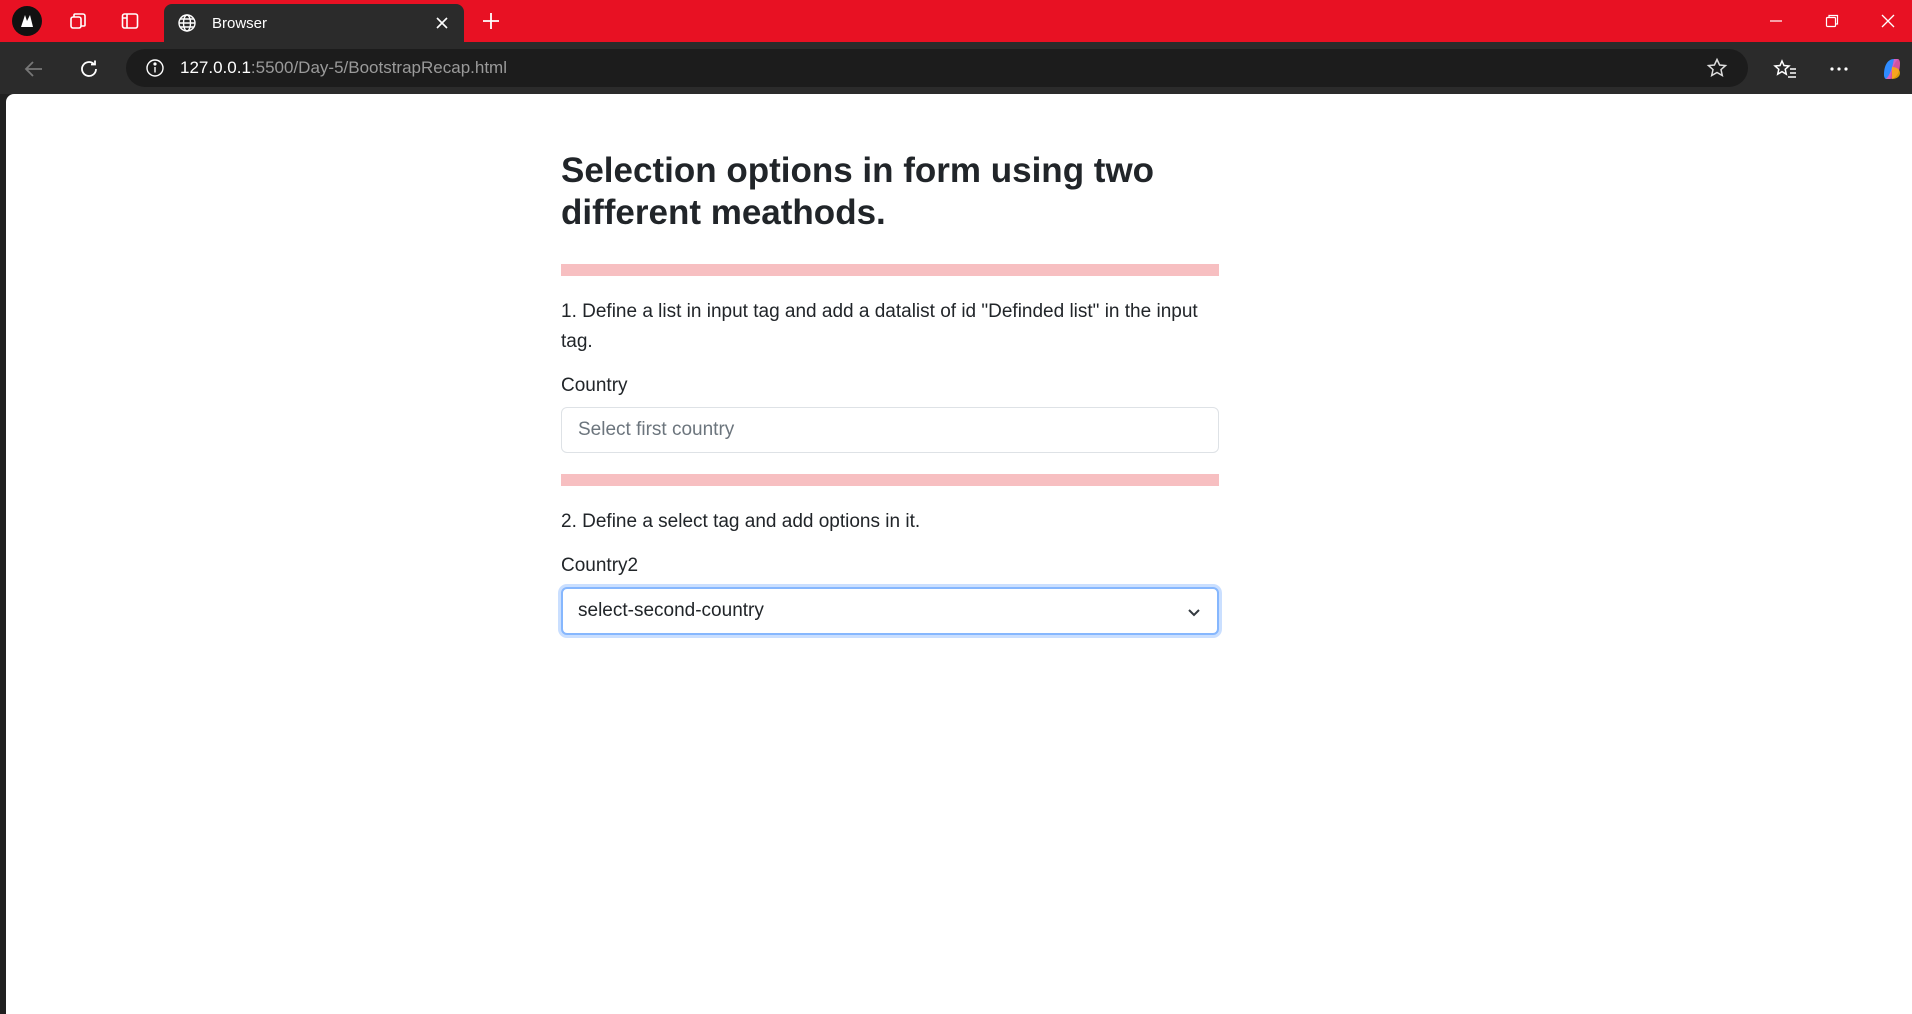 Image resolution: width=1912 pixels, height=1014 pixels. I want to click on tab-title: Browser, so click(240, 23).